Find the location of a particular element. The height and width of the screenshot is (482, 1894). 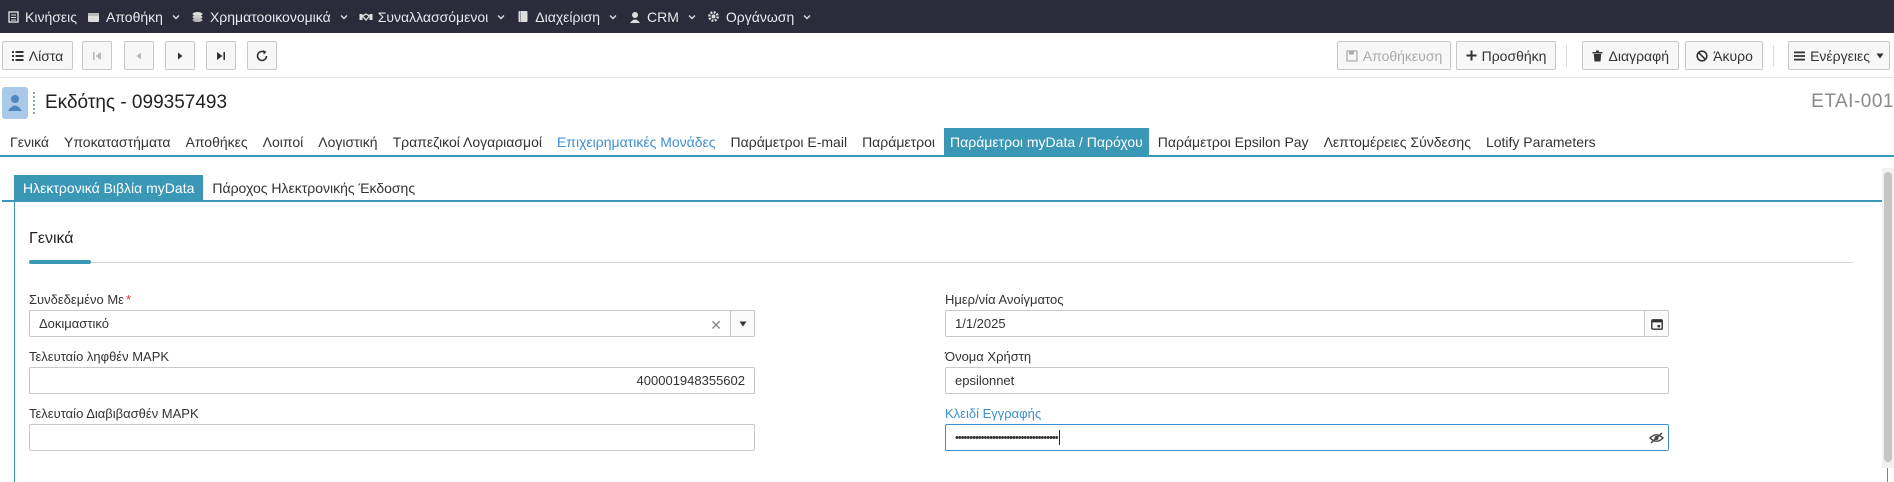

tab-connection-details: Λεπτομέρειες Σύνδεσης is located at coordinates (1397, 141).